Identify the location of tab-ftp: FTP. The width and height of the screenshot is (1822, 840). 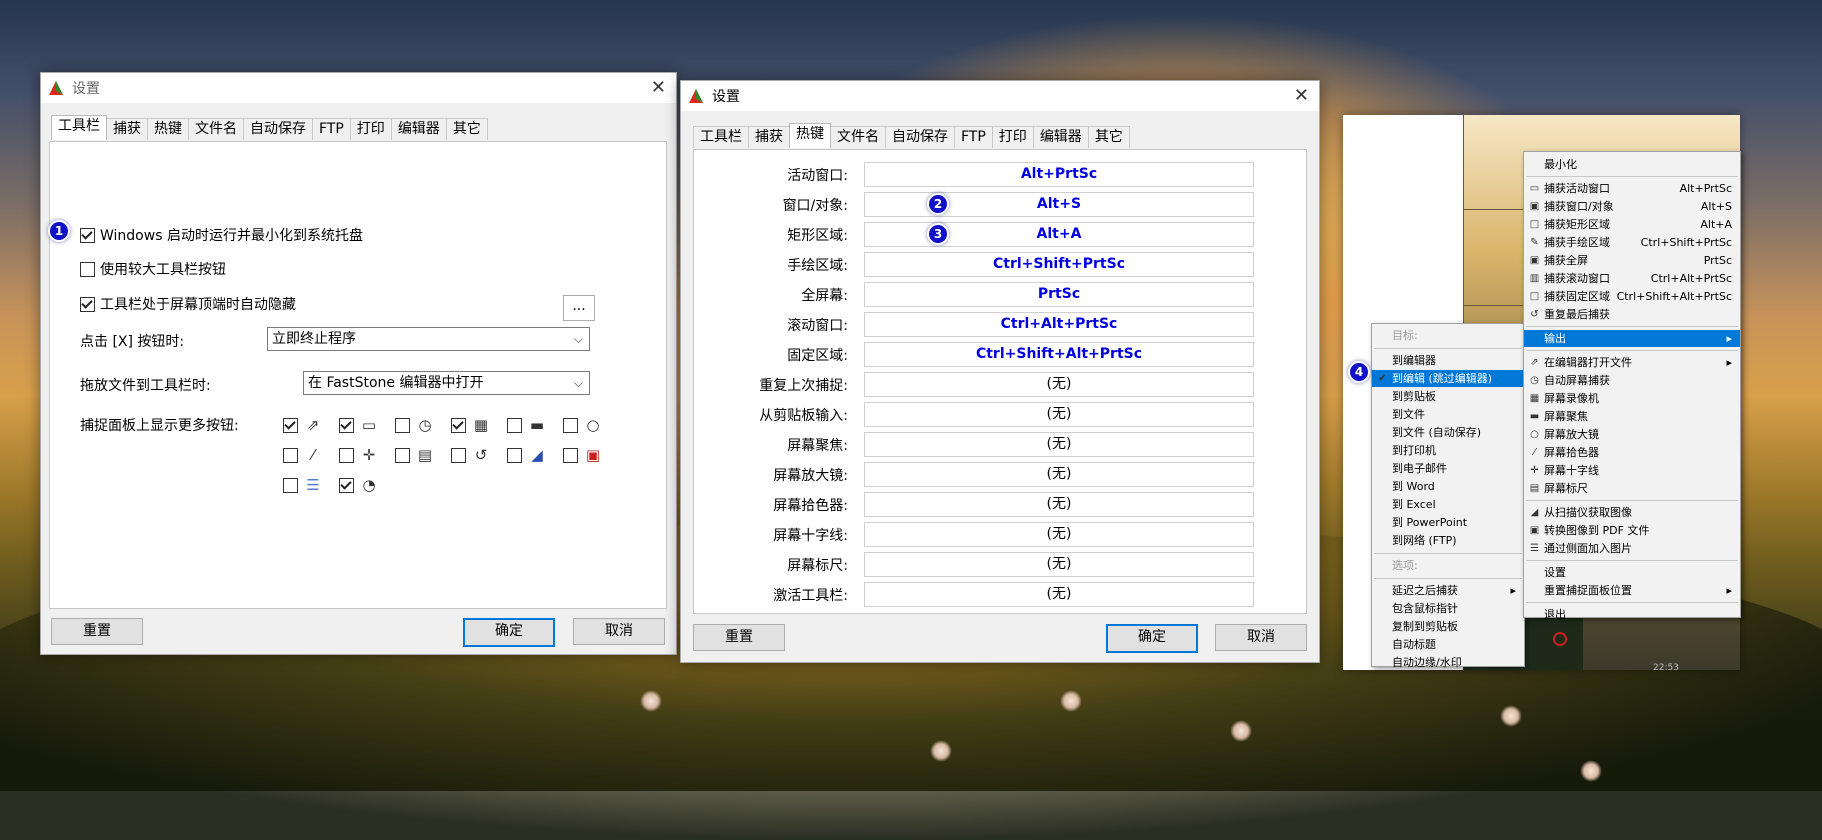
(973, 137).